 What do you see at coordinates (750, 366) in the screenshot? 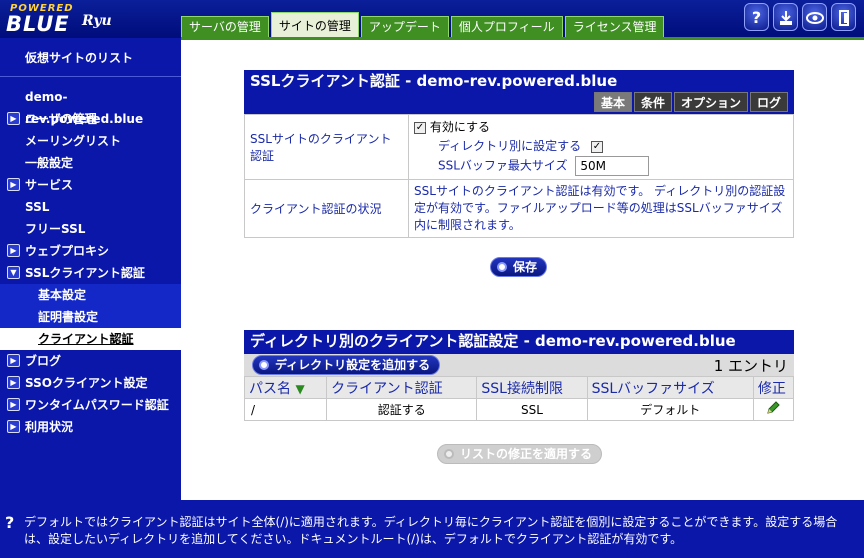
I see `entry-count: 1 エントリ` at bounding box center [750, 366].